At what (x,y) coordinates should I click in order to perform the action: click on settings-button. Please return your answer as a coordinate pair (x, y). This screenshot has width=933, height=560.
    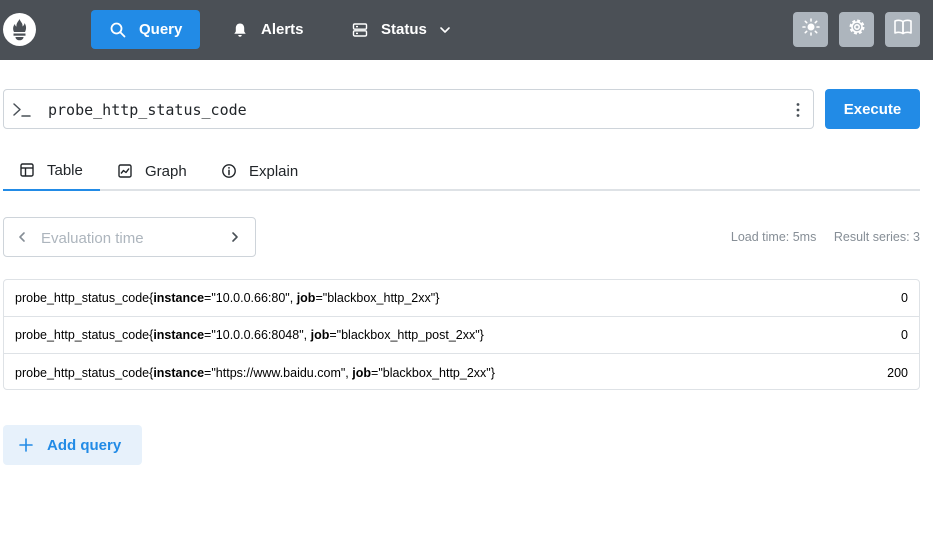
    Looking at the image, I should click on (856, 29).